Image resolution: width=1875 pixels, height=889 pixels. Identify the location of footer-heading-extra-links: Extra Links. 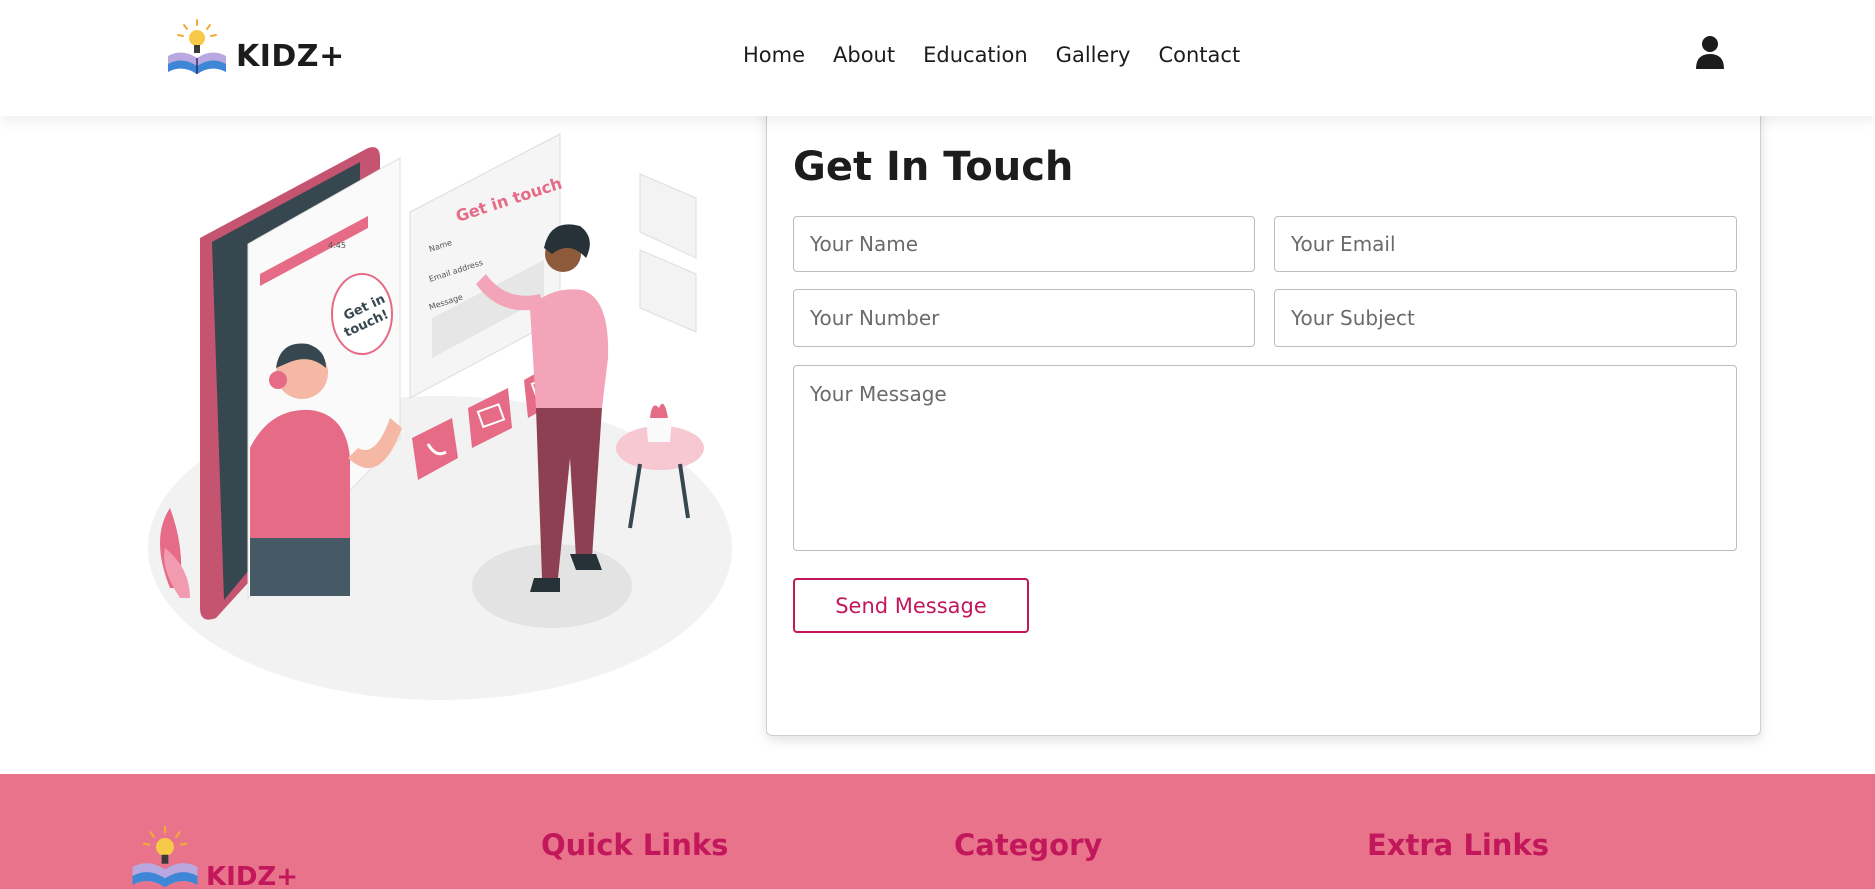
(1458, 845).